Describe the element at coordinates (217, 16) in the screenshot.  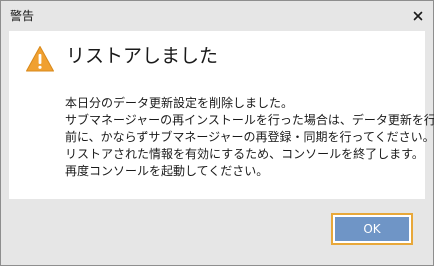
I see `title-bar: 警告` at that location.